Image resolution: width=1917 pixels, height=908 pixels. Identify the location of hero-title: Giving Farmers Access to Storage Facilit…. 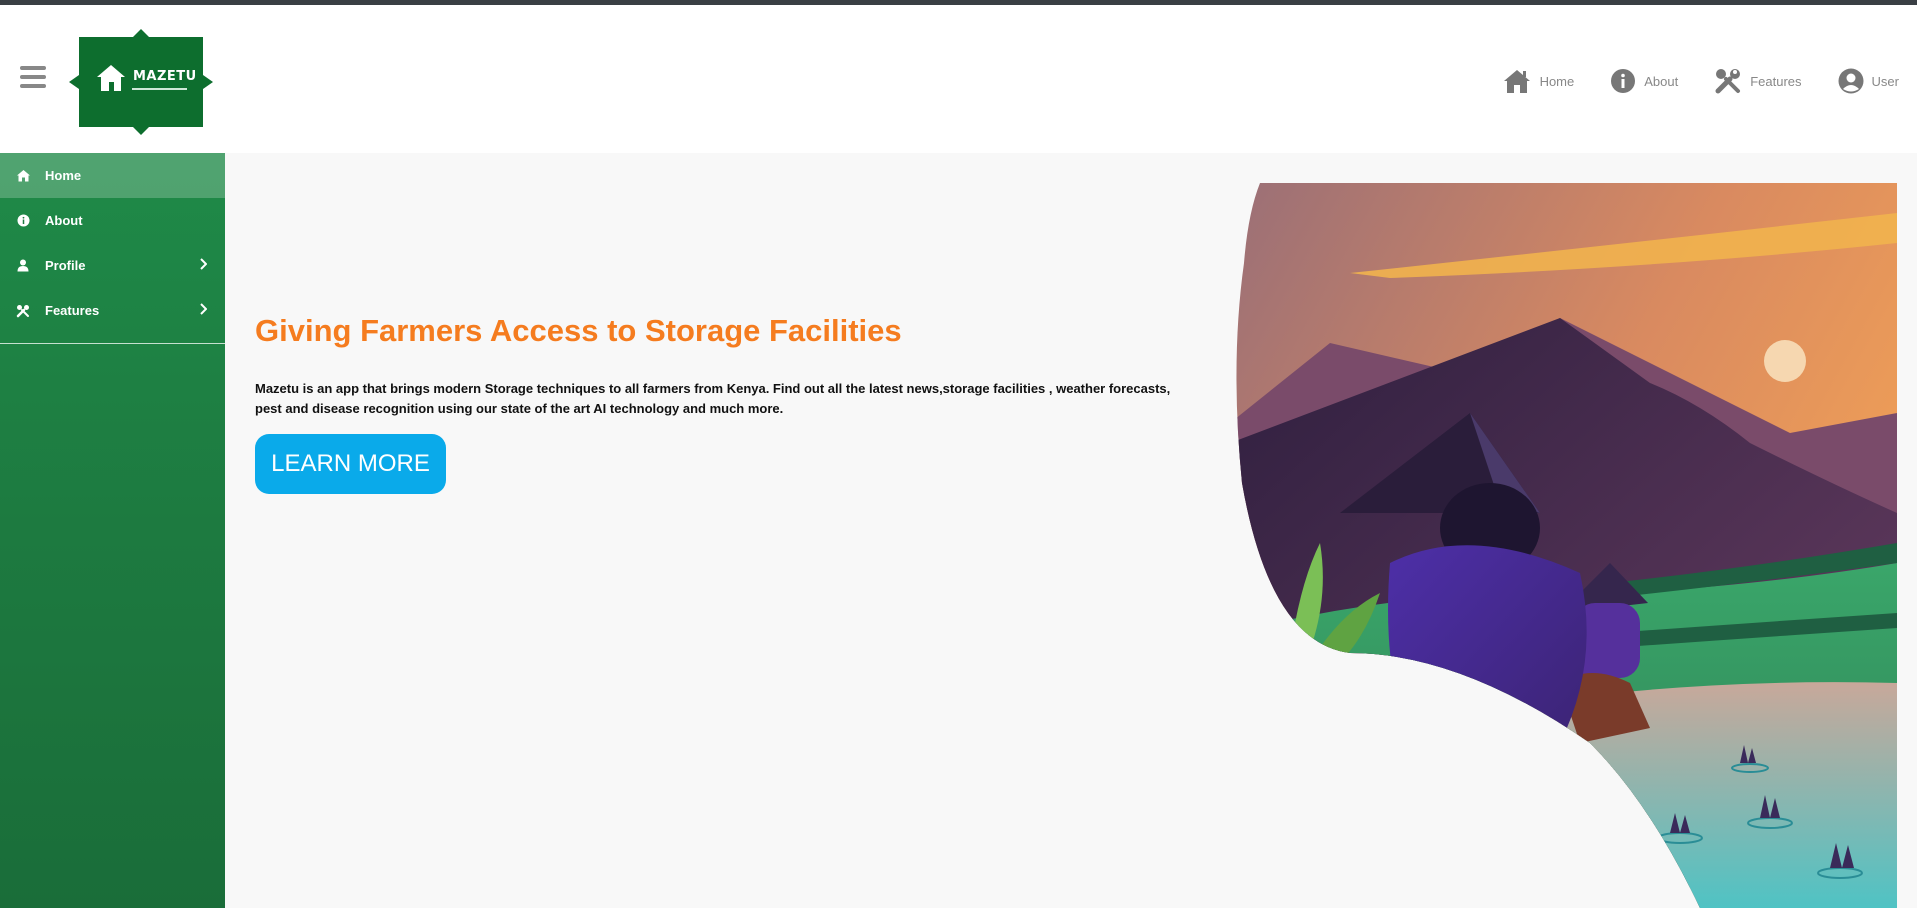
(578, 330).